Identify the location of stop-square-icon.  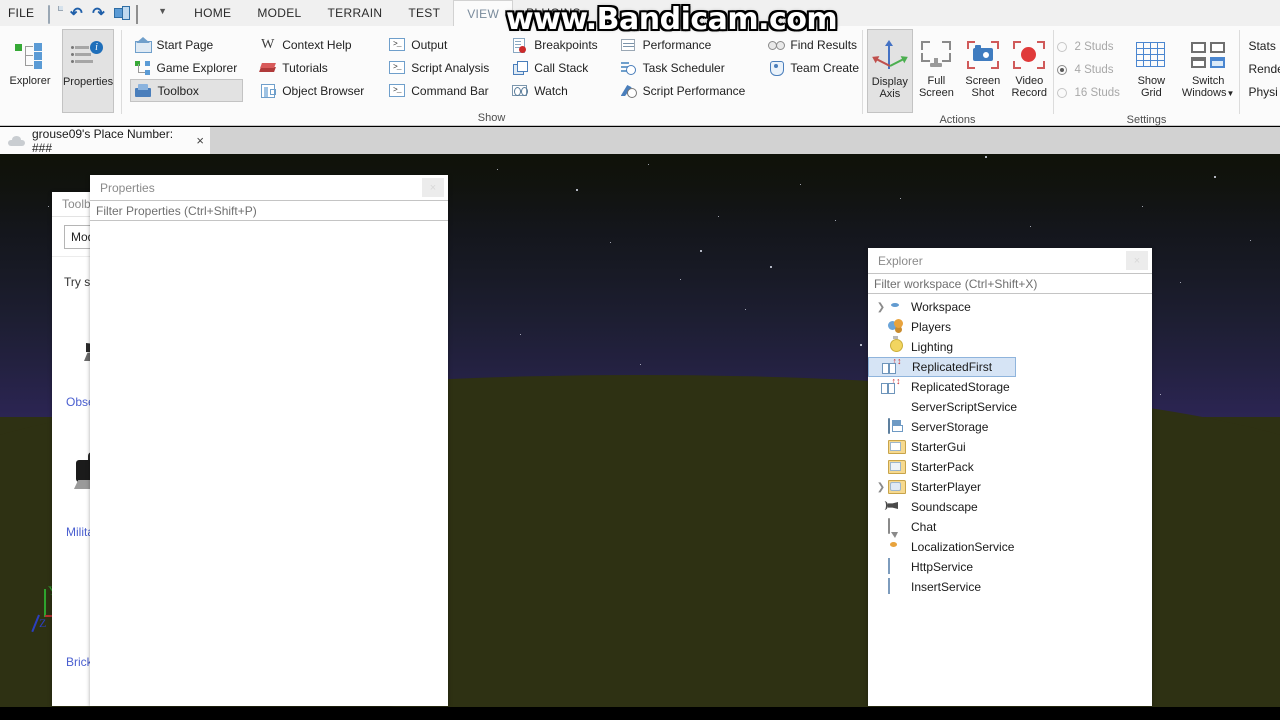
(143, 14).